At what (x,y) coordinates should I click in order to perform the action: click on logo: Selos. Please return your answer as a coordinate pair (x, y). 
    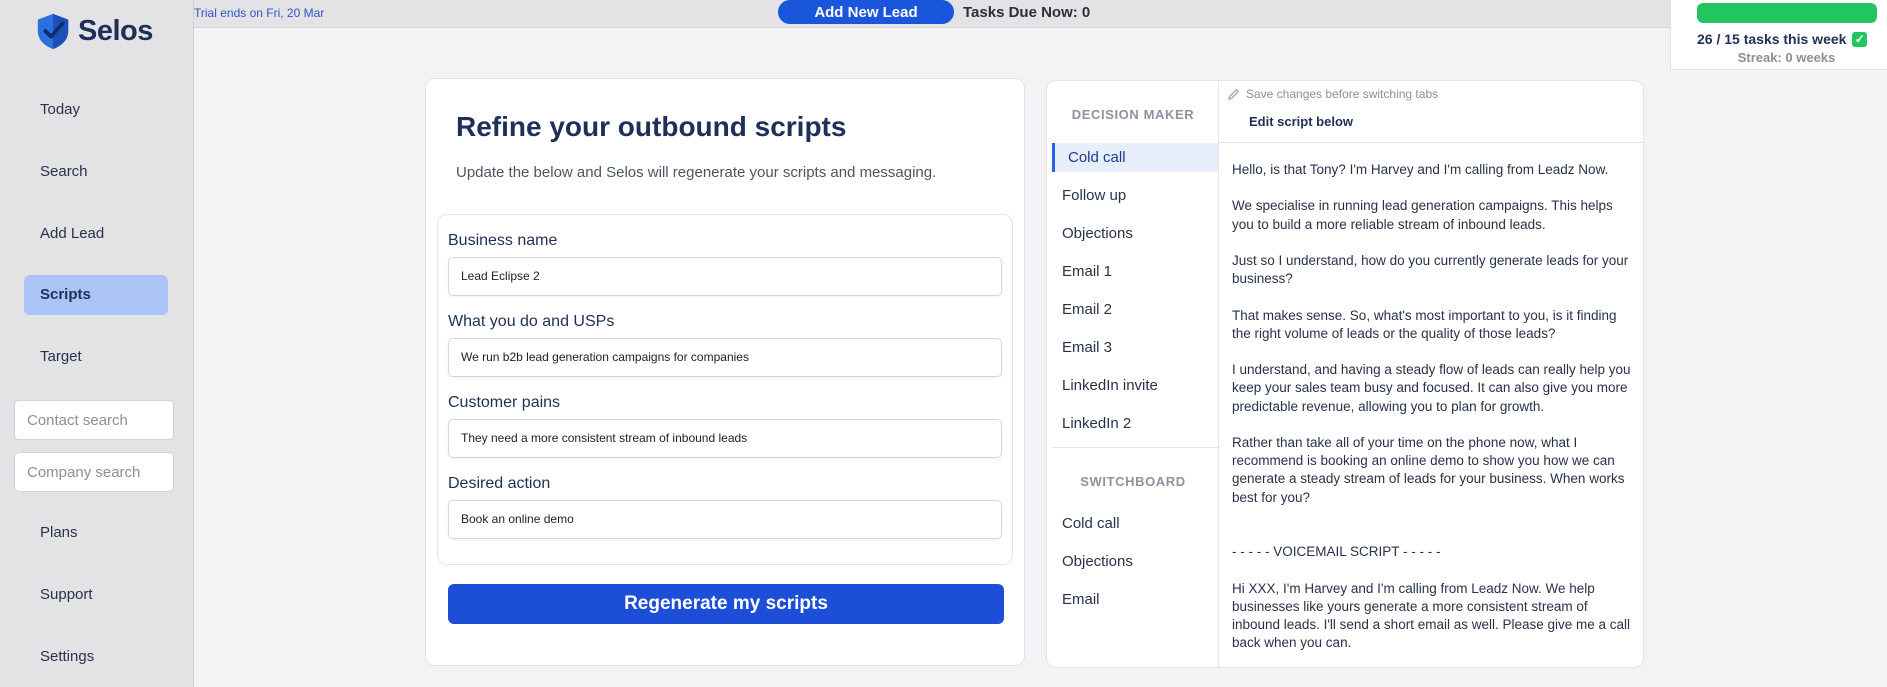
    Looking at the image, I should click on (93, 31).